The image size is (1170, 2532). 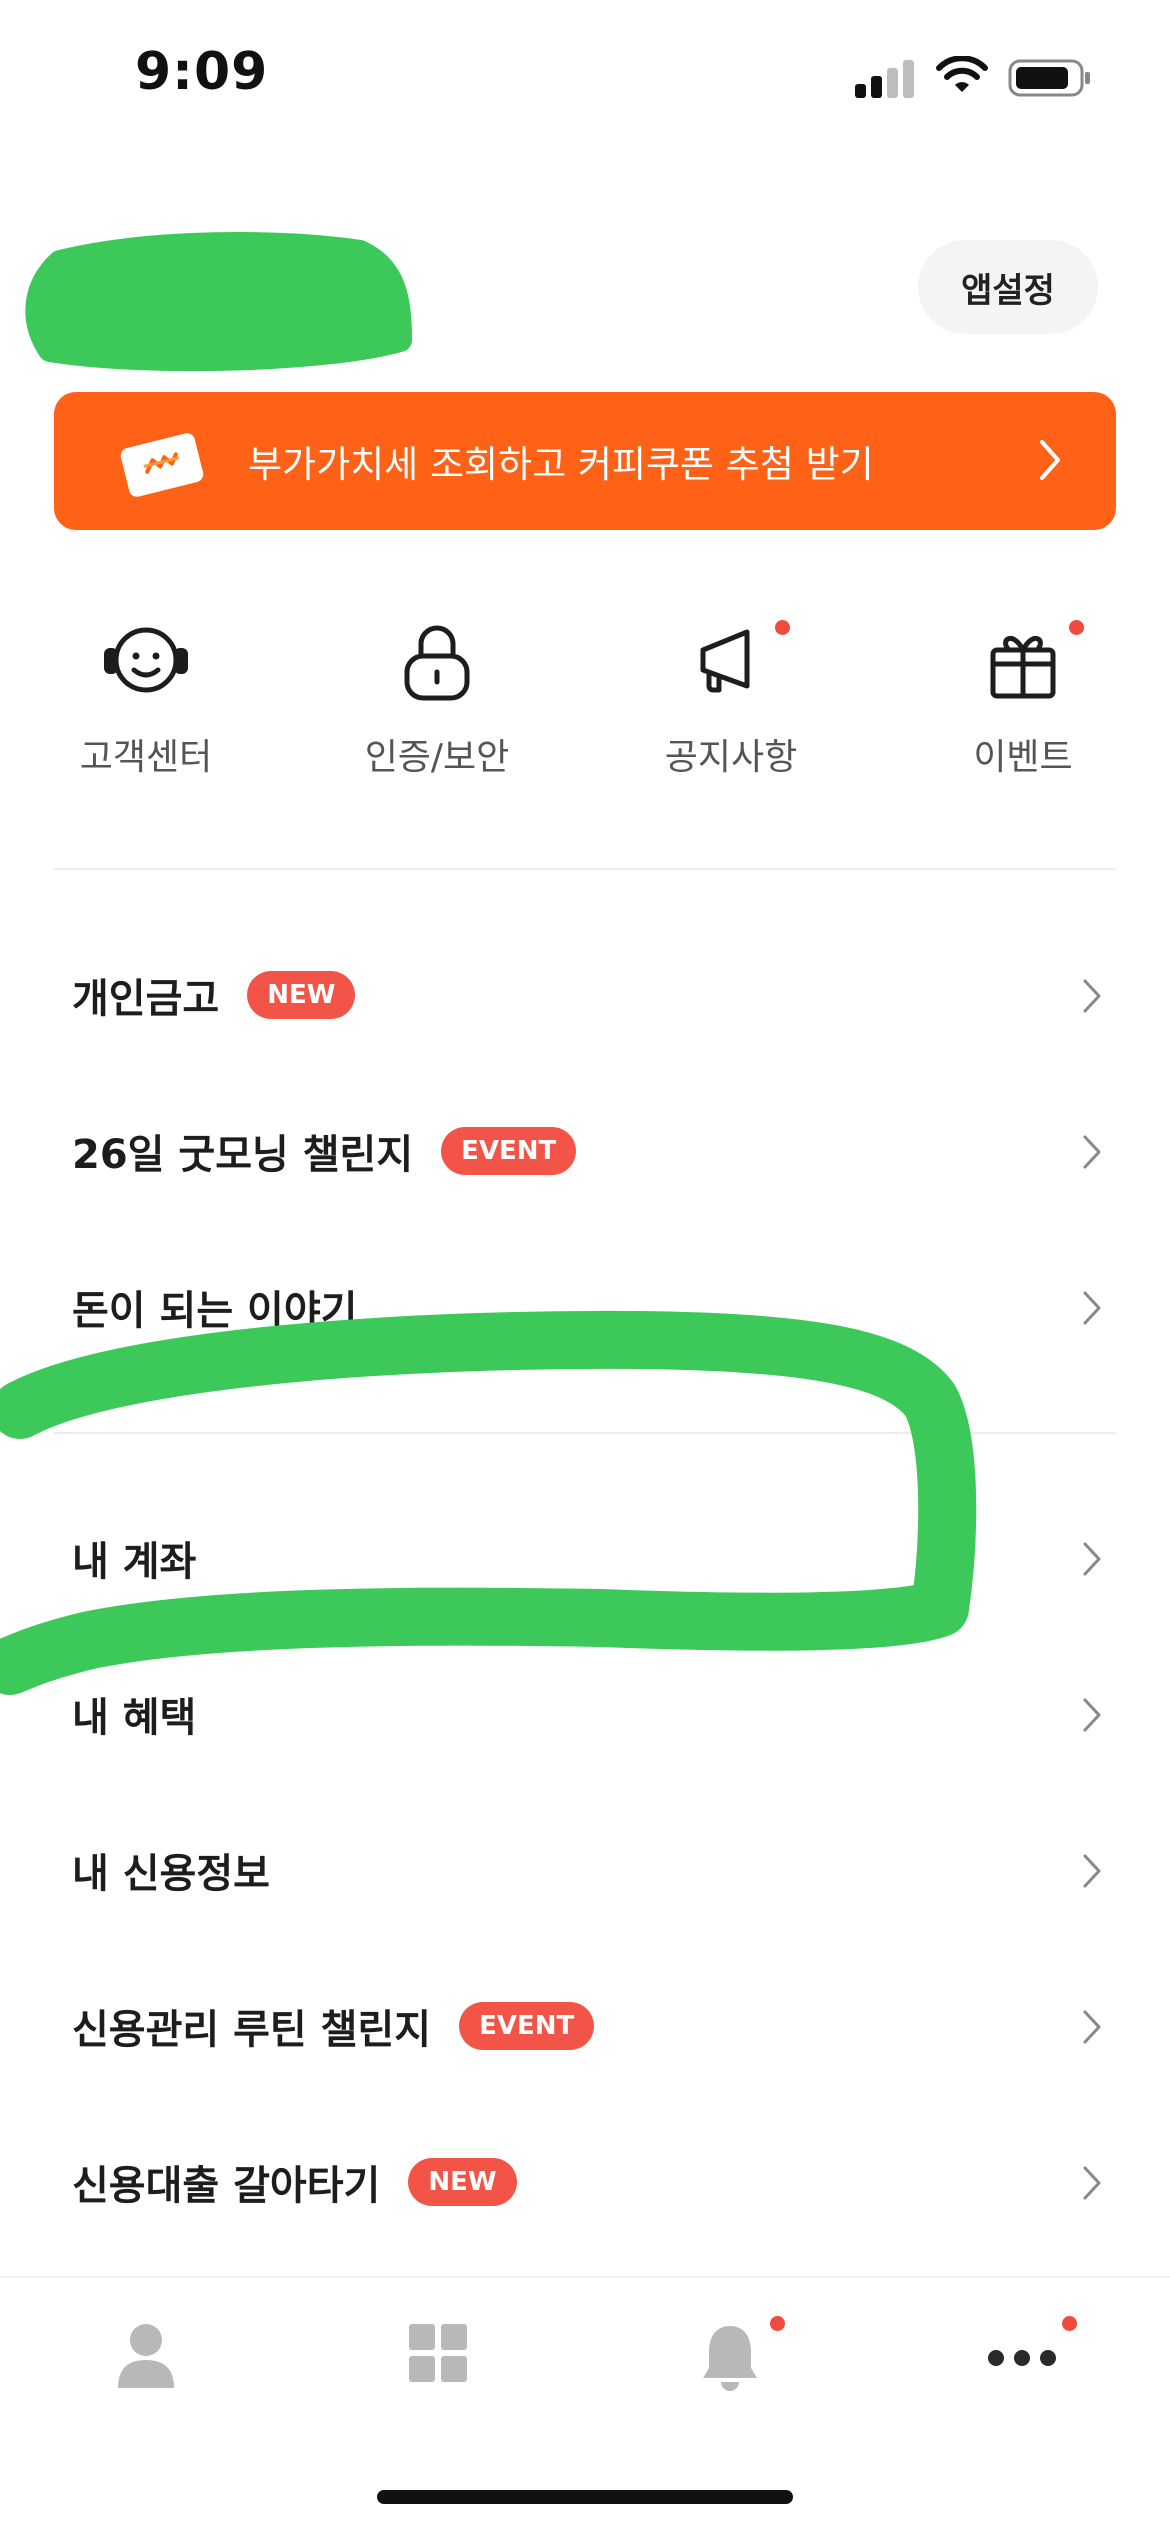 I want to click on quick-menu-auth-security: 인증/보안, so click(x=437, y=695).